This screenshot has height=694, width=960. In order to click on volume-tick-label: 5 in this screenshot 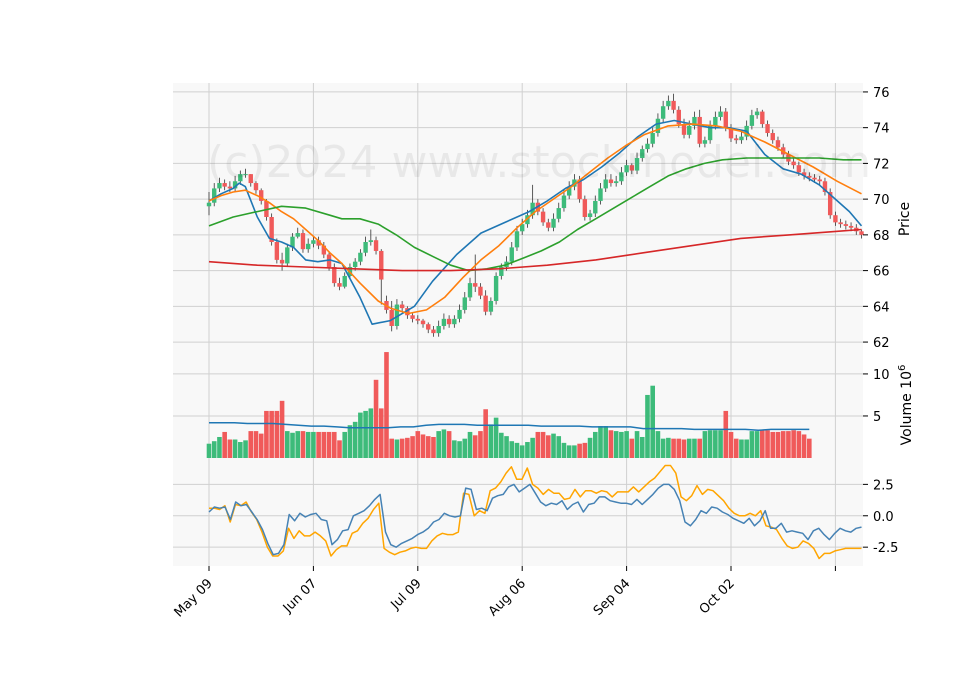, I will do `click(877, 417)`.